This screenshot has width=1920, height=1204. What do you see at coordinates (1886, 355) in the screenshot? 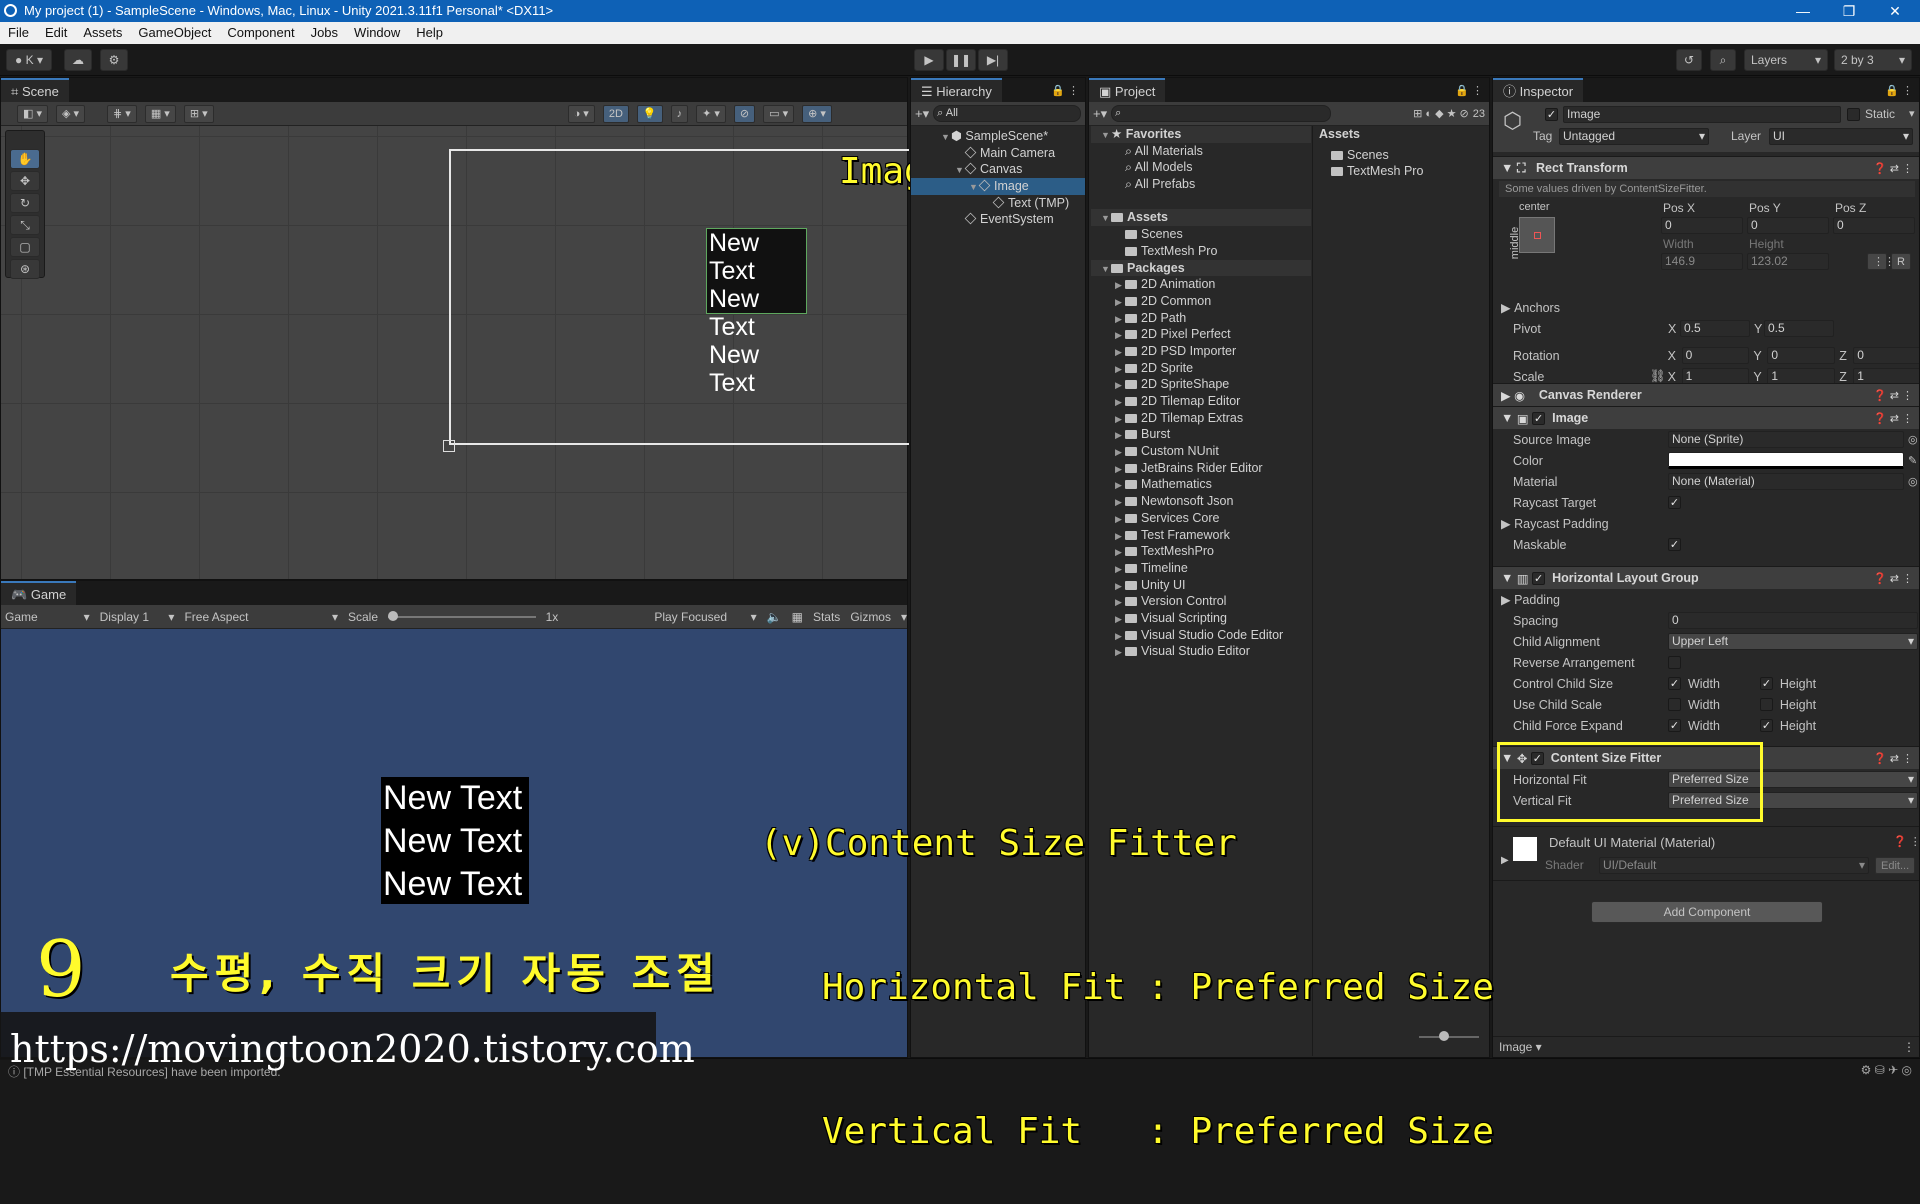
I see `rotation-z-field: 0` at bounding box center [1886, 355].